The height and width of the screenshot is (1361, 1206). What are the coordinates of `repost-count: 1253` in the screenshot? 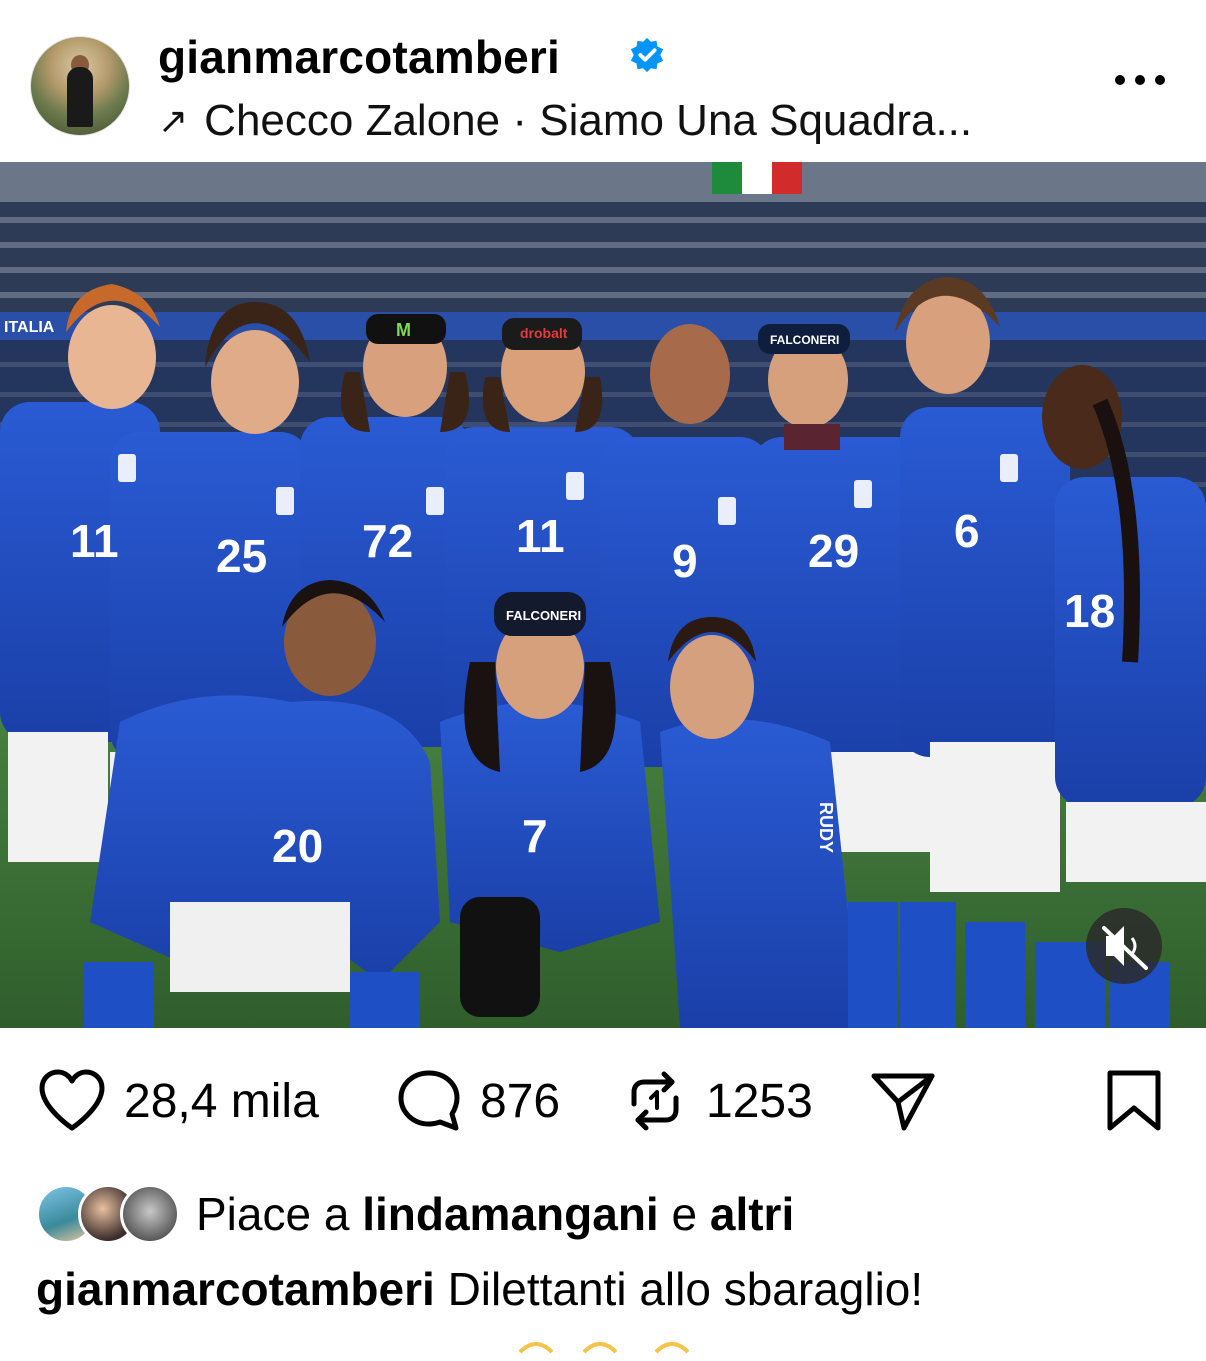 It's located at (759, 1101).